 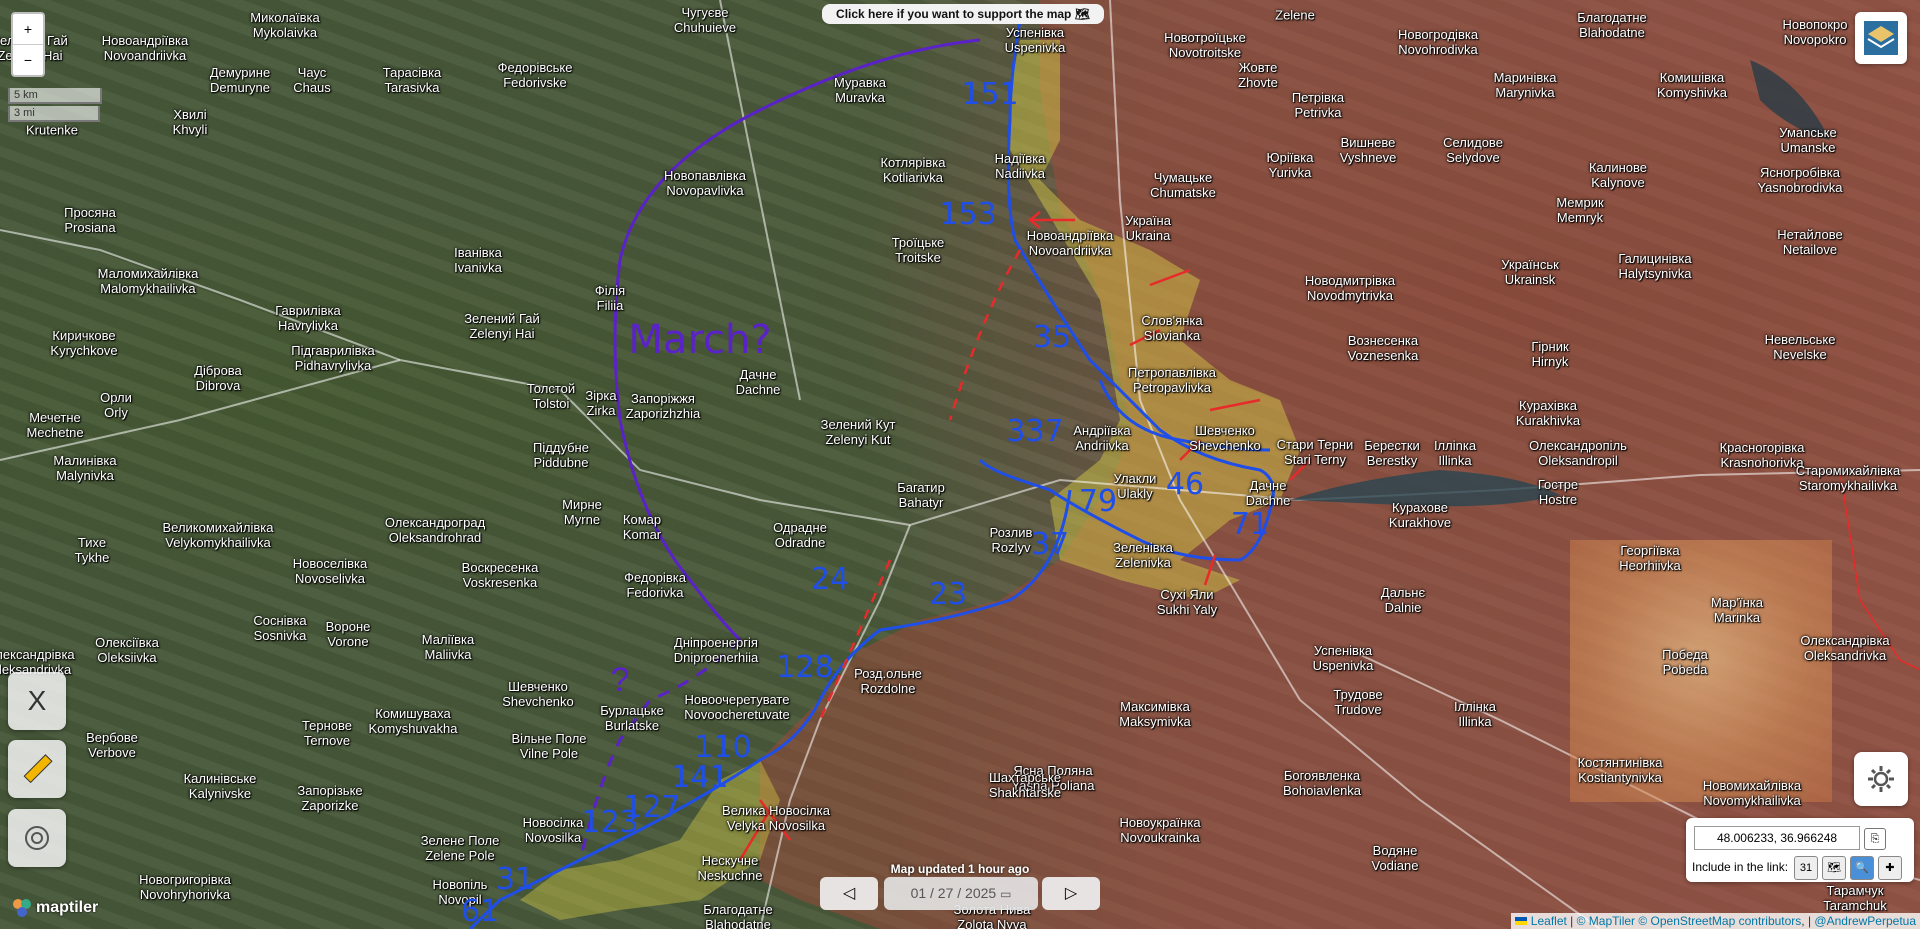 What do you see at coordinates (1082, 14) in the screenshot?
I see `map-emoji-icon: 🗺` at bounding box center [1082, 14].